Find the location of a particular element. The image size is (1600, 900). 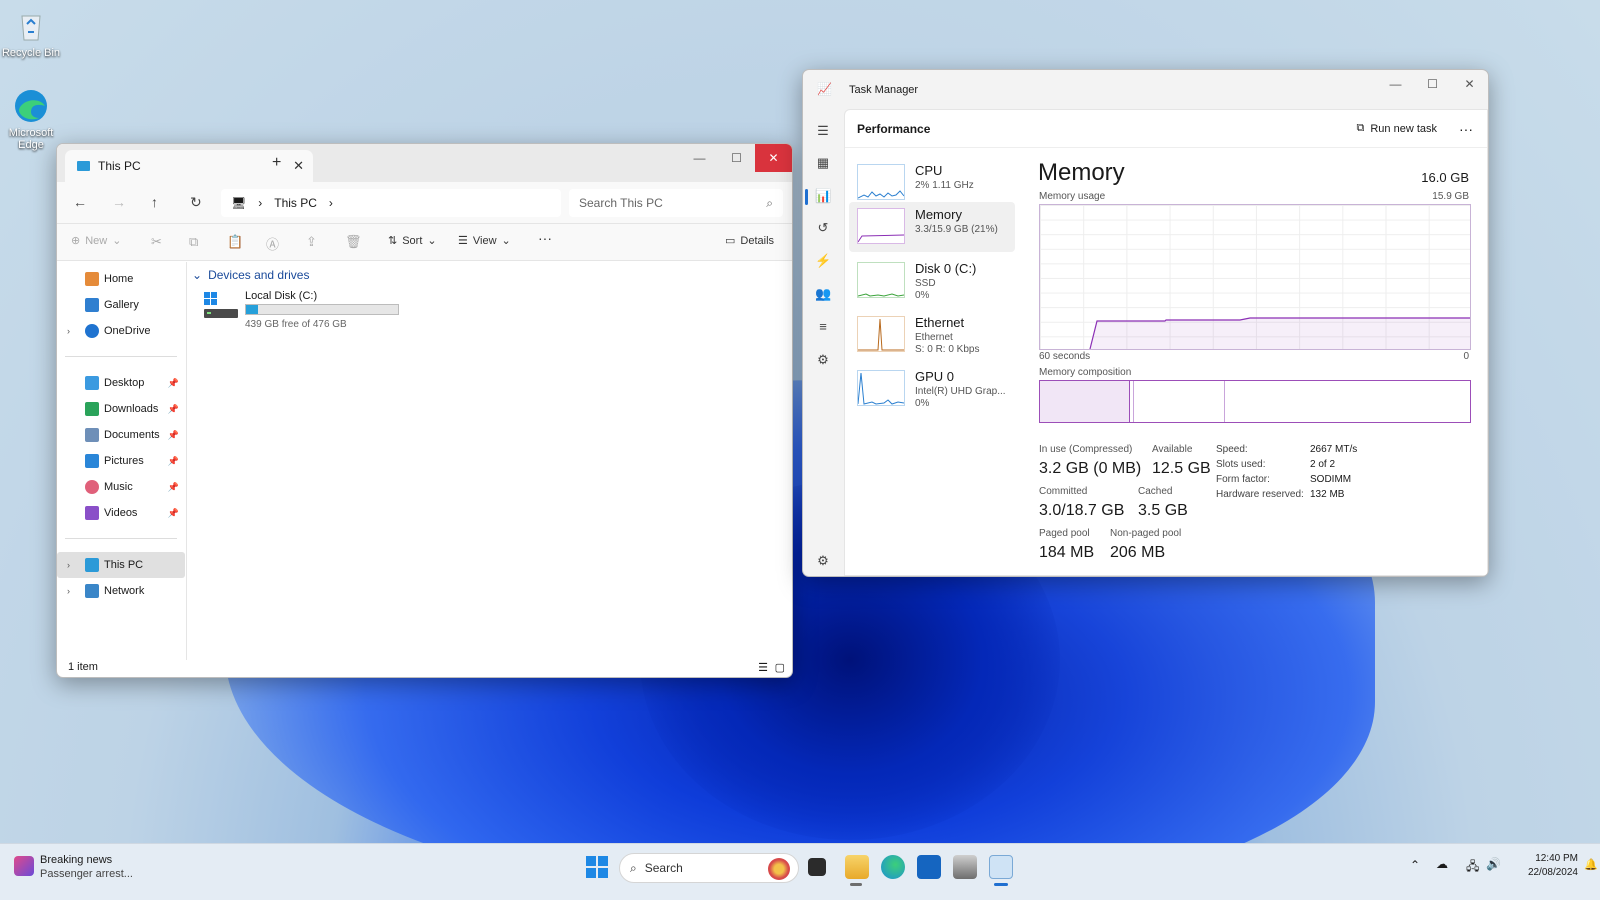

resource-disk: Disk 0 (C:) SSD 0% is located at coordinates (932, 281).